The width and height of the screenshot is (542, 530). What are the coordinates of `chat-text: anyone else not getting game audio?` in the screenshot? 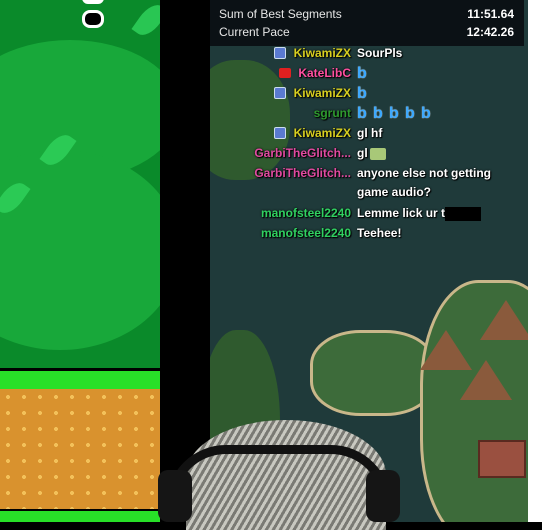 It's located at (424, 182).